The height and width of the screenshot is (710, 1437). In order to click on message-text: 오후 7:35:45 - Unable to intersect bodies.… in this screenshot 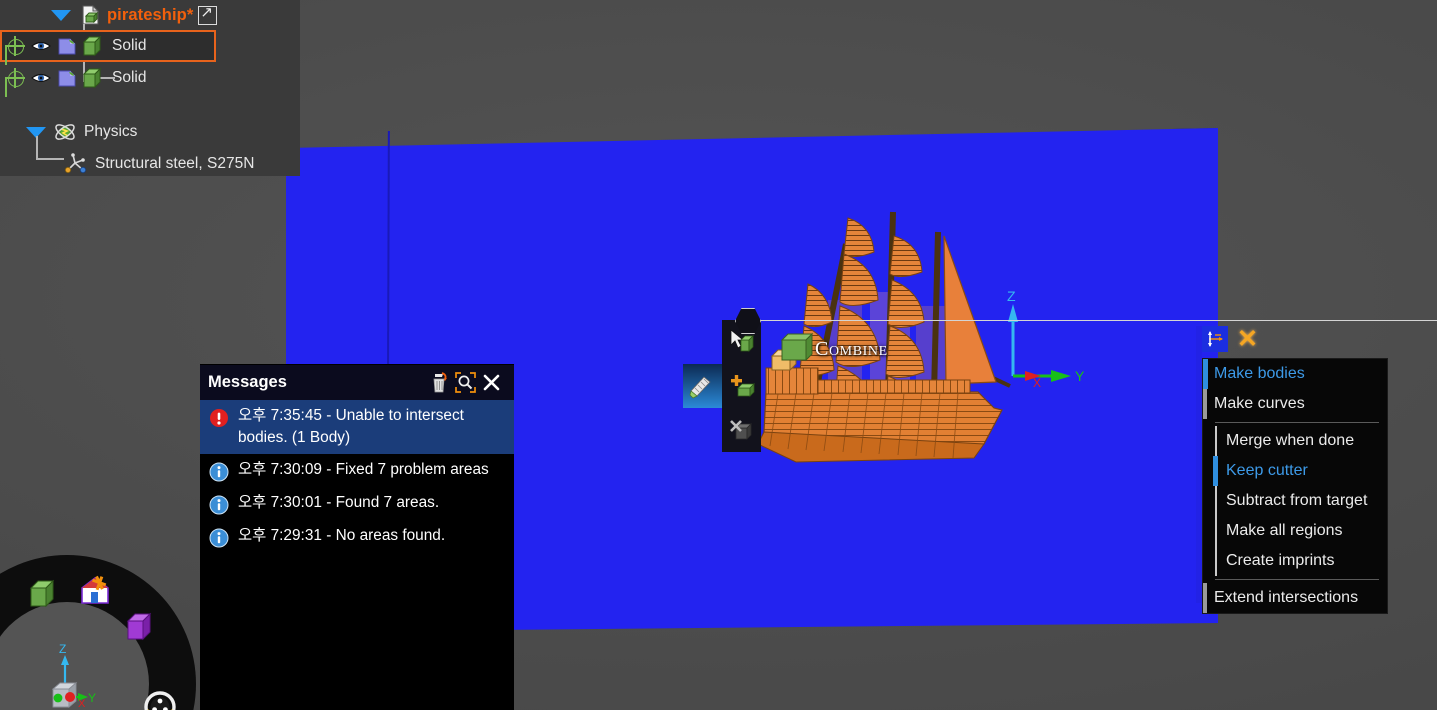, I will do `click(351, 426)`.